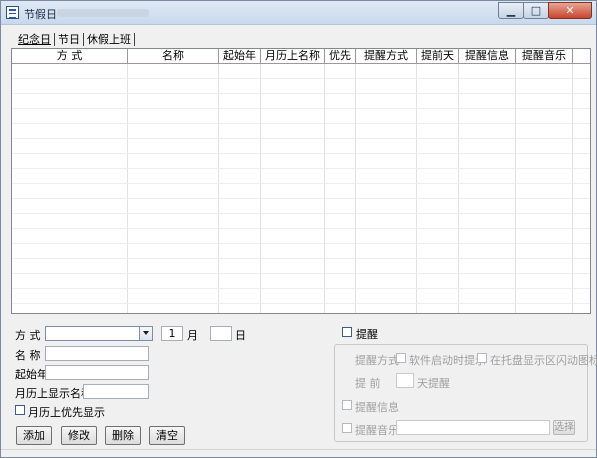 The height and width of the screenshot is (458, 597). What do you see at coordinates (544, 56) in the screenshot?
I see `column-header-reminder-music: 提醒音乐` at bounding box center [544, 56].